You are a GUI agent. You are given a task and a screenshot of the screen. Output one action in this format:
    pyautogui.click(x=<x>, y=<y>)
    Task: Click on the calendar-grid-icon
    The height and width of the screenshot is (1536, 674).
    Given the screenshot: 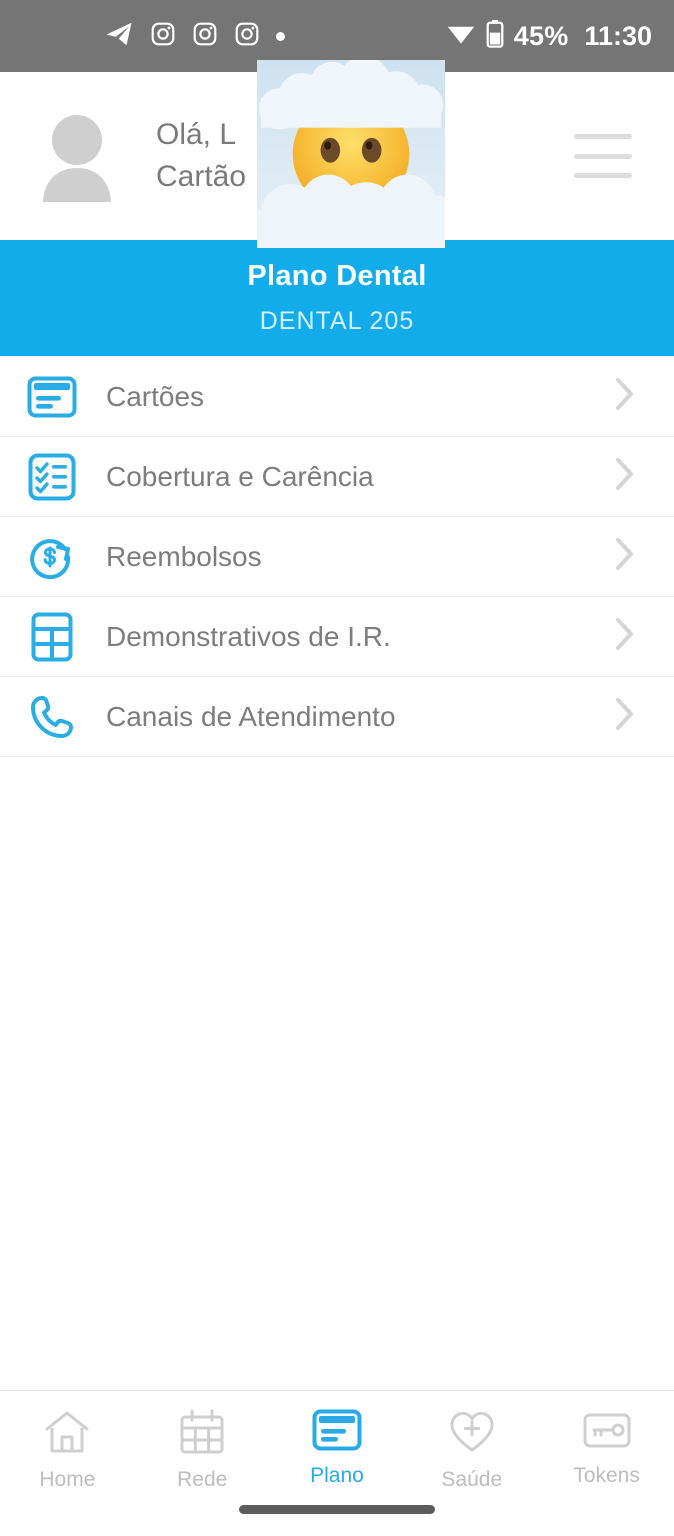 What is the action you would take?
    pyautogui.click(x=202, y=1434)
    